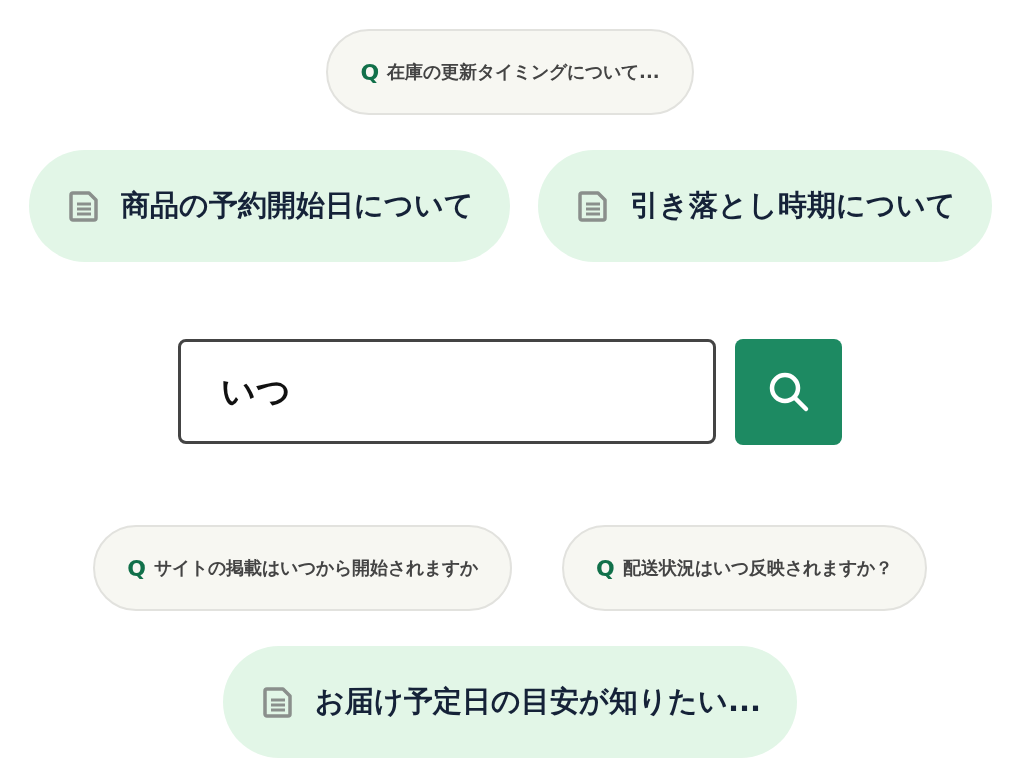 The height and width of the screenshot is (784, 1020). What do you see at coordinates (744, 568) in the screenshot?
I see `question-chip: Q 配送状況はいつ反映されますか？` at bounding box center [744, 568].